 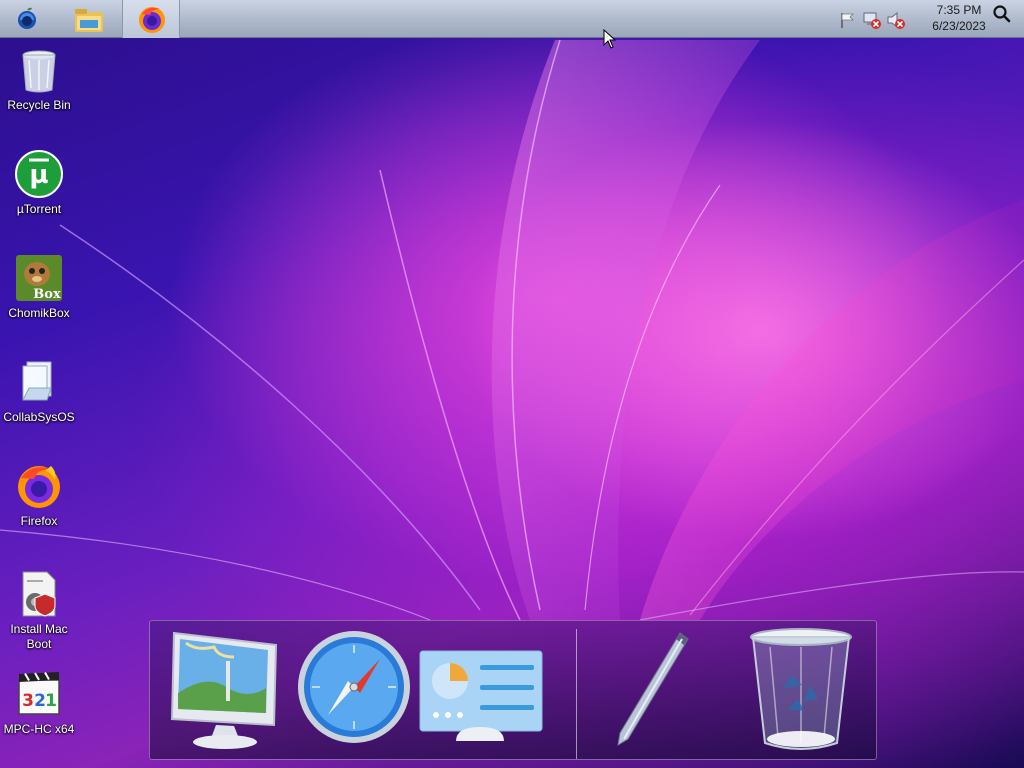 I want to click on dock-item-control-panel, so click(x=481, y=699).